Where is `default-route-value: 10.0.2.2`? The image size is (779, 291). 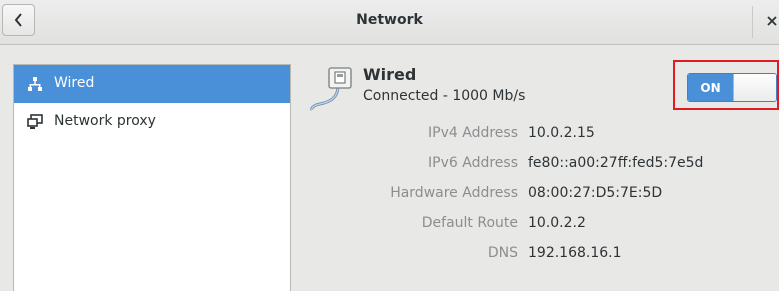 default-route-value: 10.0.2.2 is located at coordinates (557, 223).